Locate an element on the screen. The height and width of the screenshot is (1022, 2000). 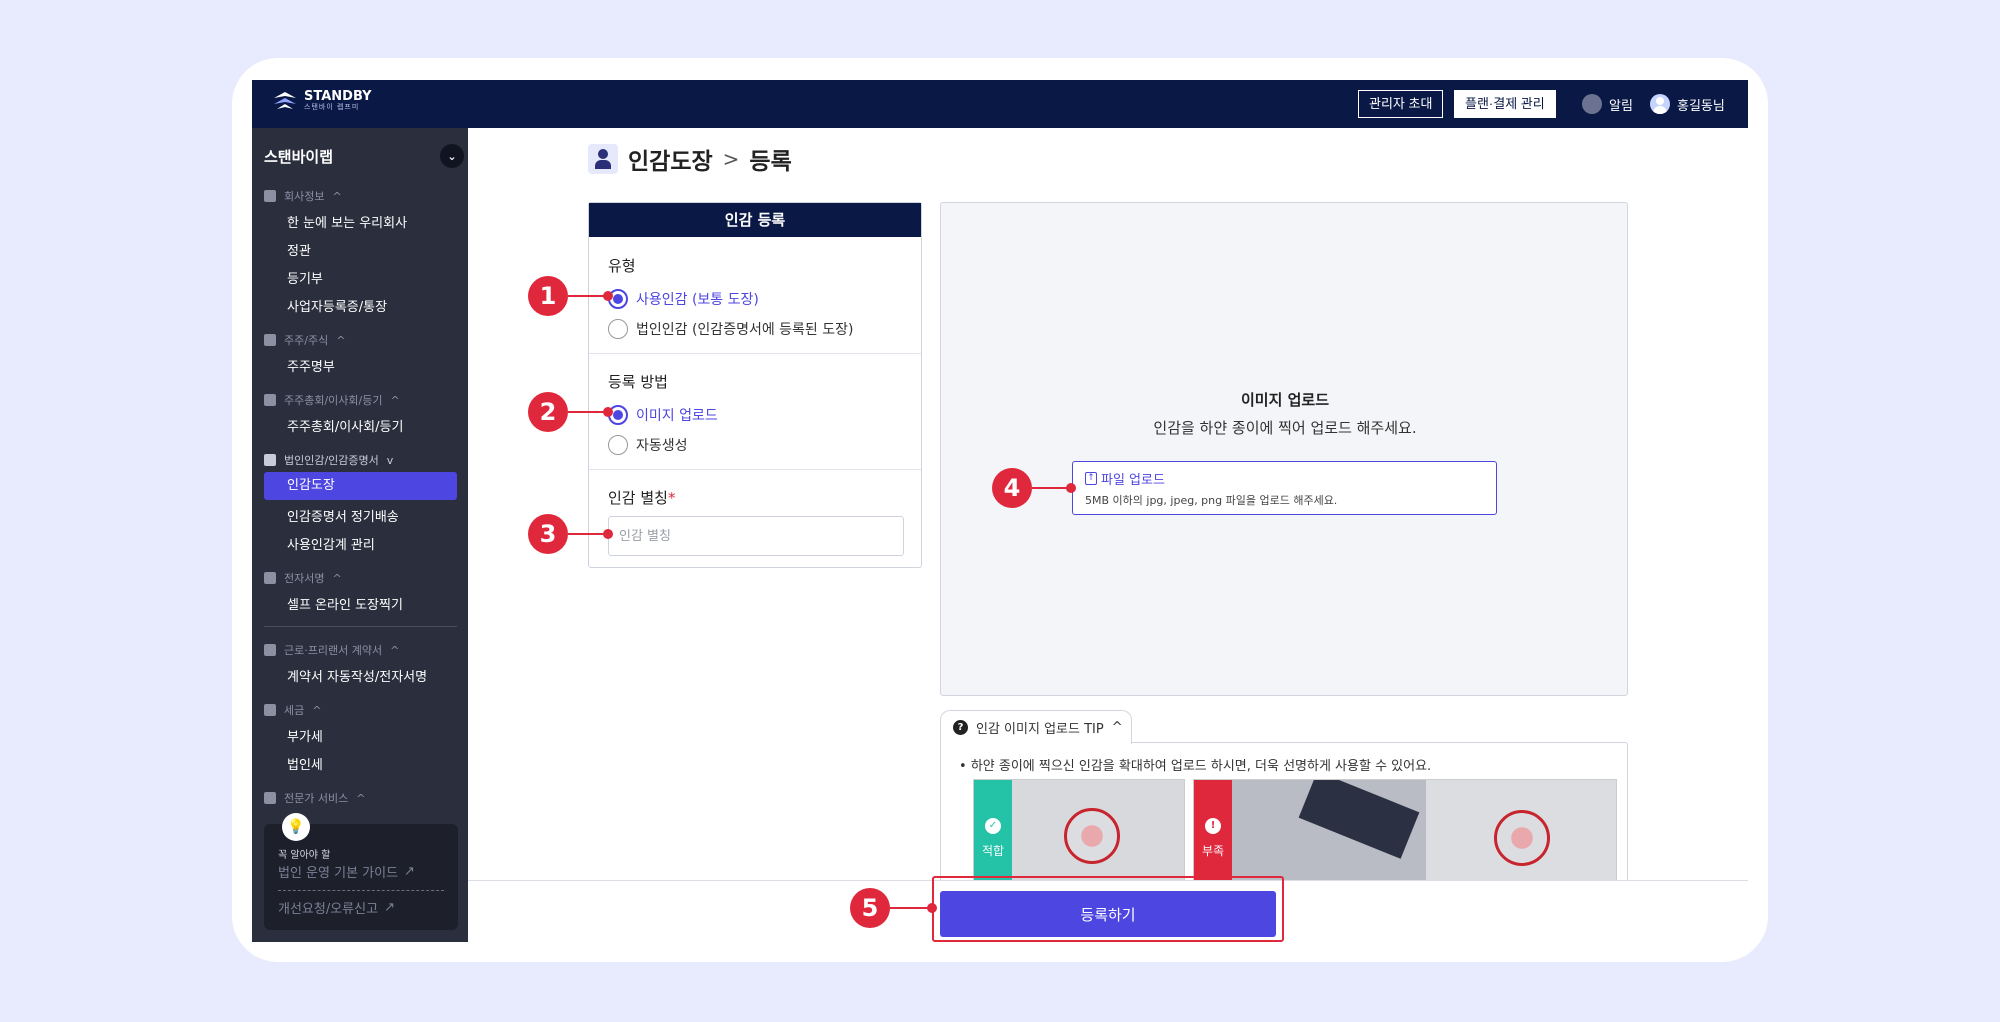
file-upload-link: ↑ 파일 업로드 is located at coordinates (1125, 478).